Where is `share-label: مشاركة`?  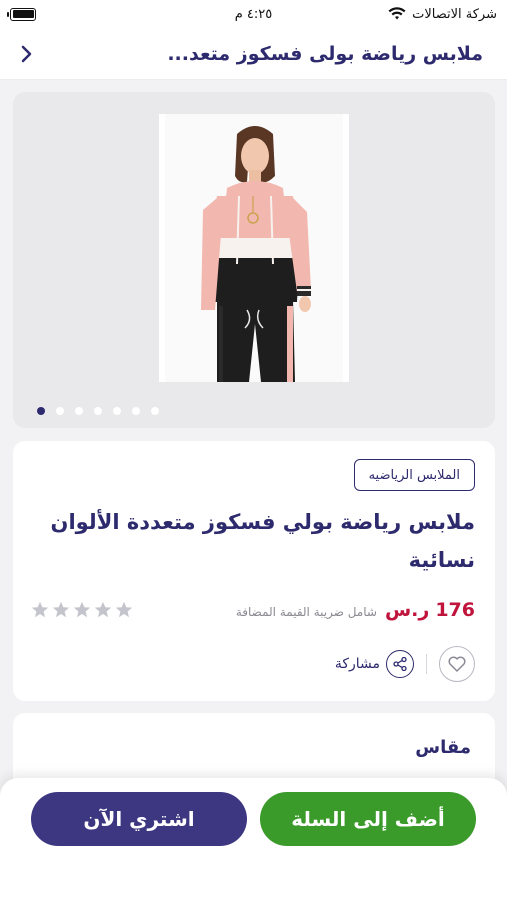 share-label: مشاركة is located at coordinates (357, 664).